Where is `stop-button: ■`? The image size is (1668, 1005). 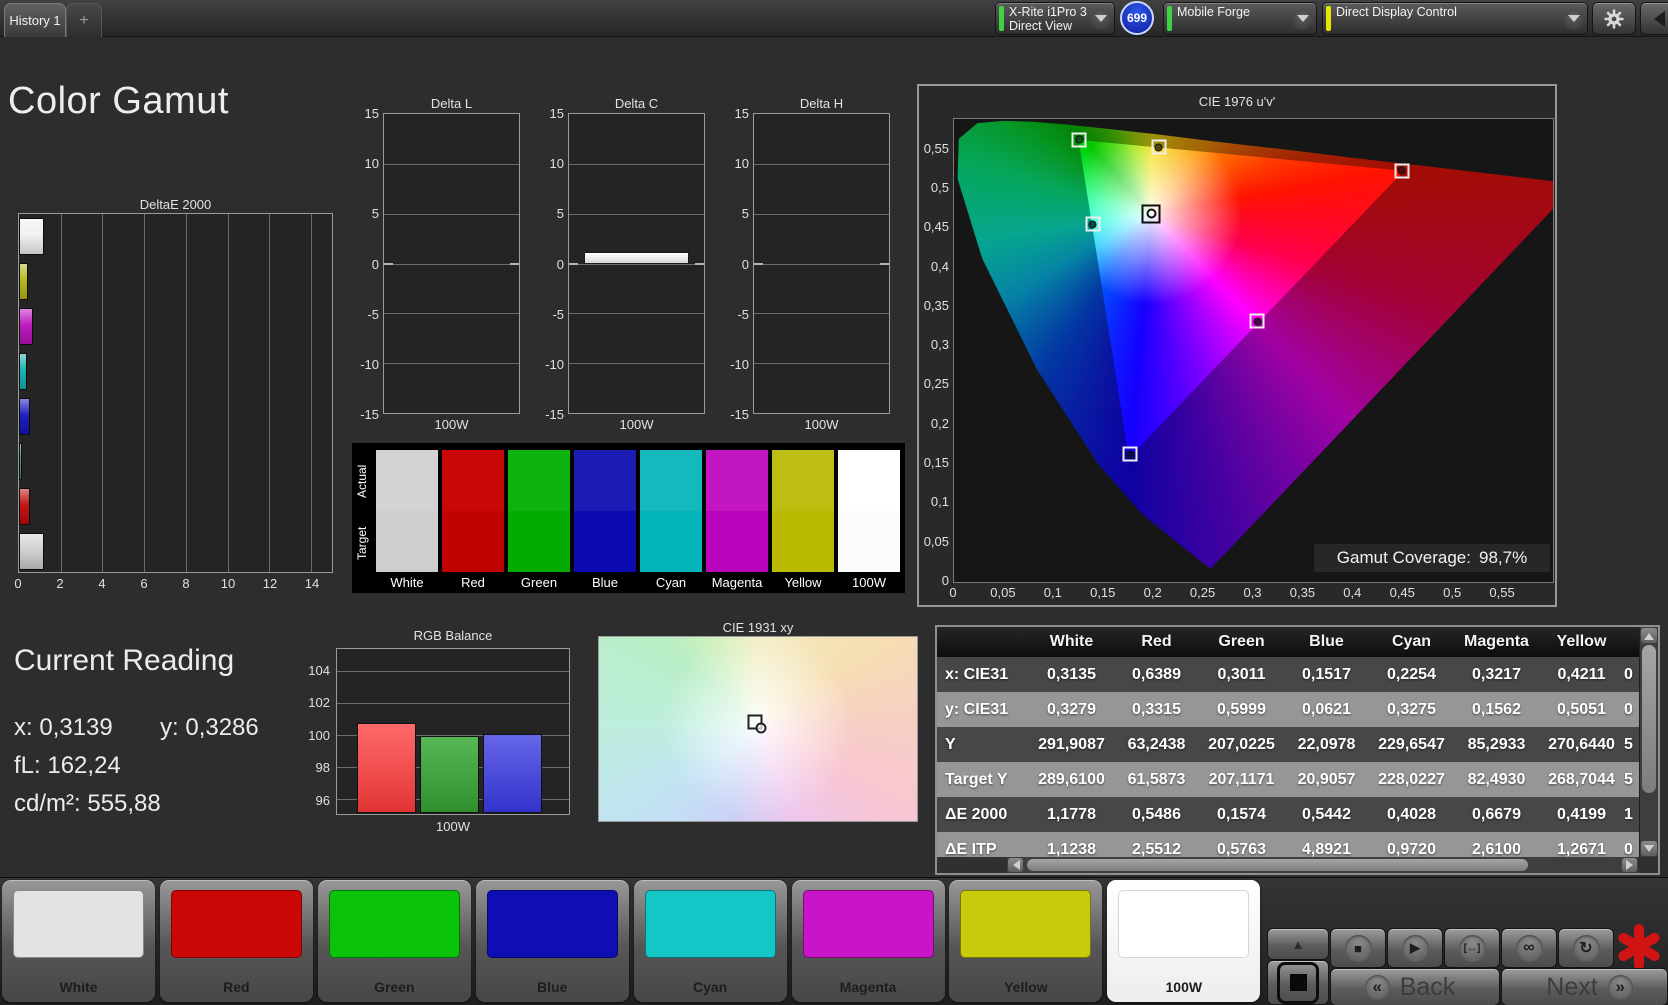 stop-button: ■ is located at coordinates (1358, 948).